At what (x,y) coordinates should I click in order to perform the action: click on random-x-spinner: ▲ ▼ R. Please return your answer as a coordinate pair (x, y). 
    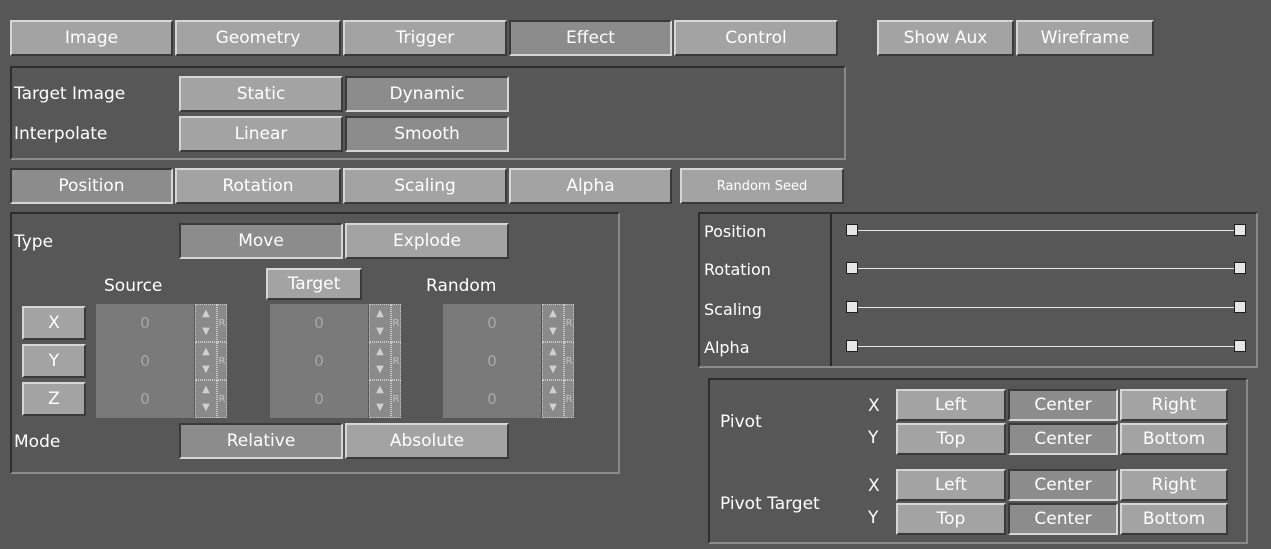
    Looking at the image, I should click on (558, 323).